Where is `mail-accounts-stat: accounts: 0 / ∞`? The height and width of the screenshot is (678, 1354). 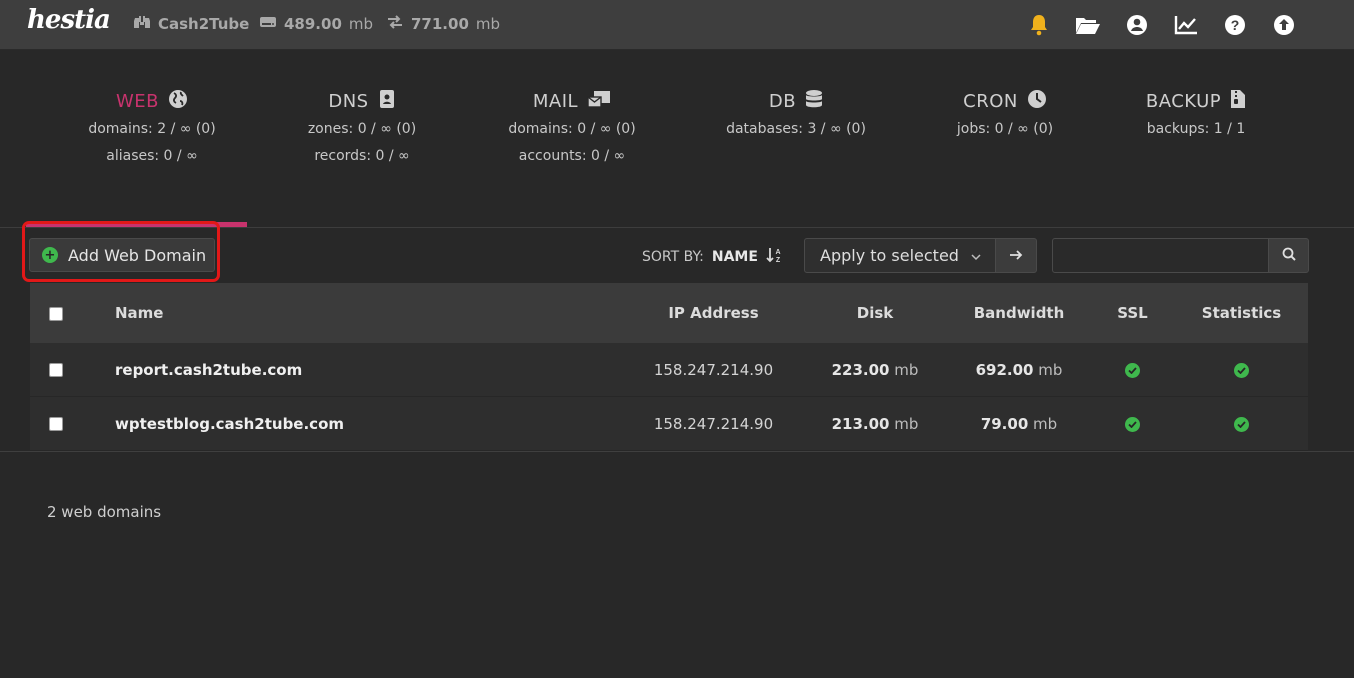 mail-accounts-stat: accounts: 0 / ∞ is located at coordinates (572, 156).